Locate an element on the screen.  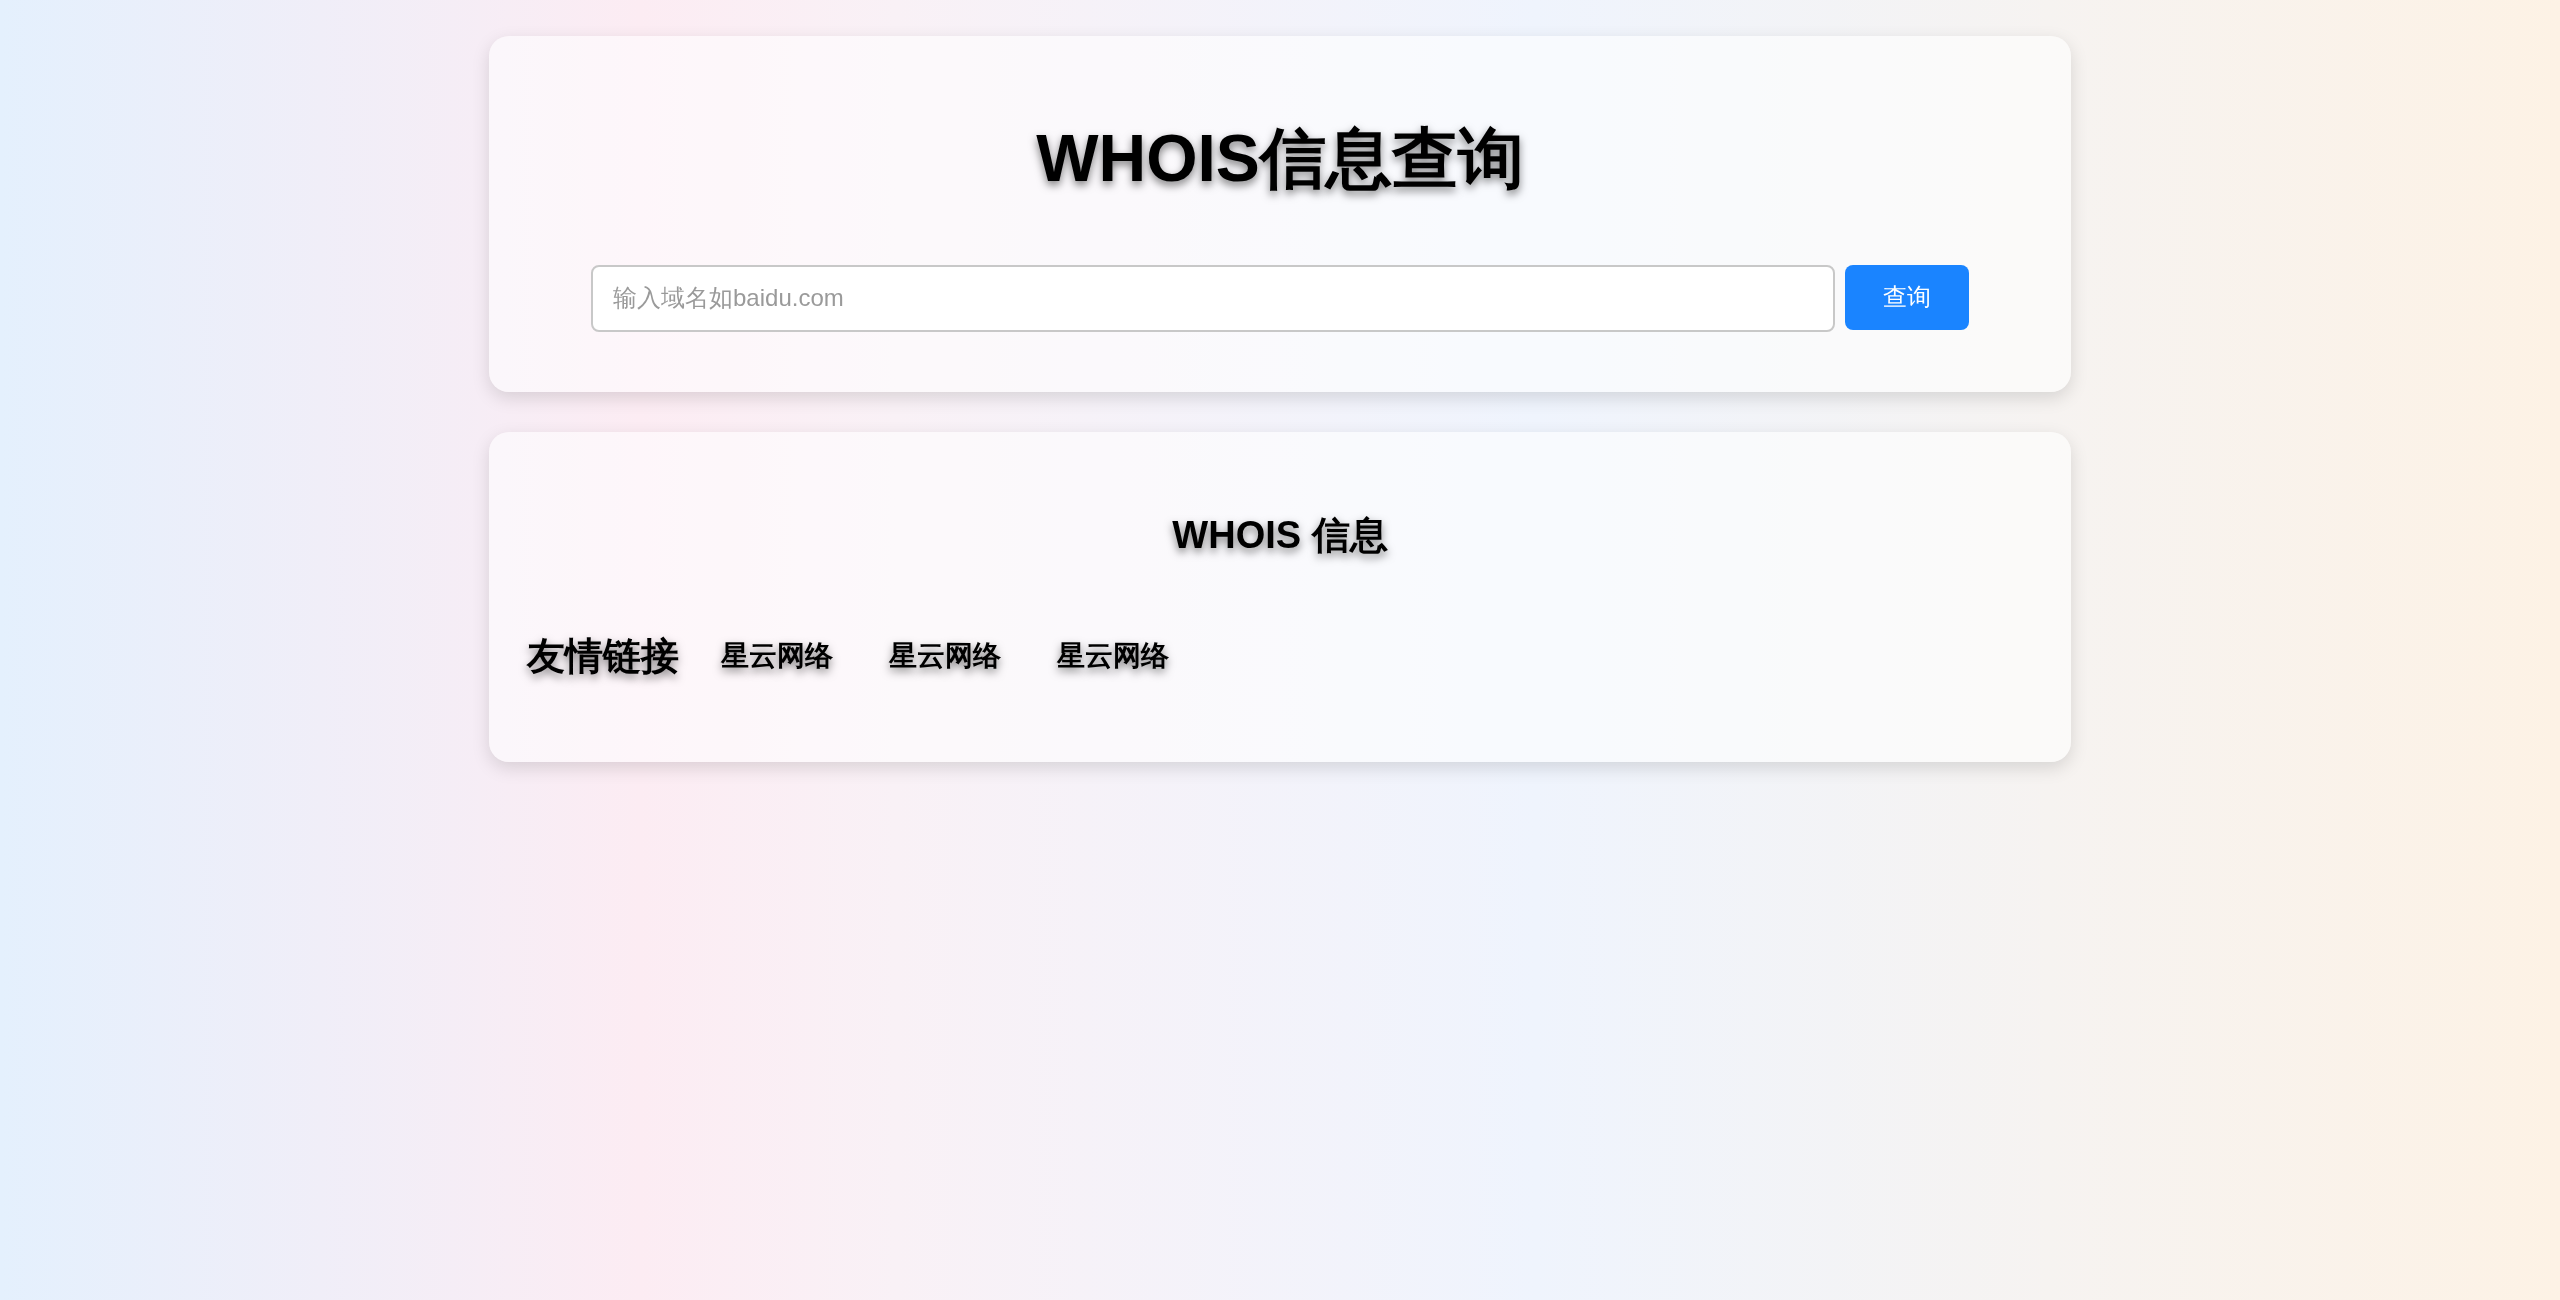
page-title: WHOIS信息查询 is located at coordinates (1280, 158).